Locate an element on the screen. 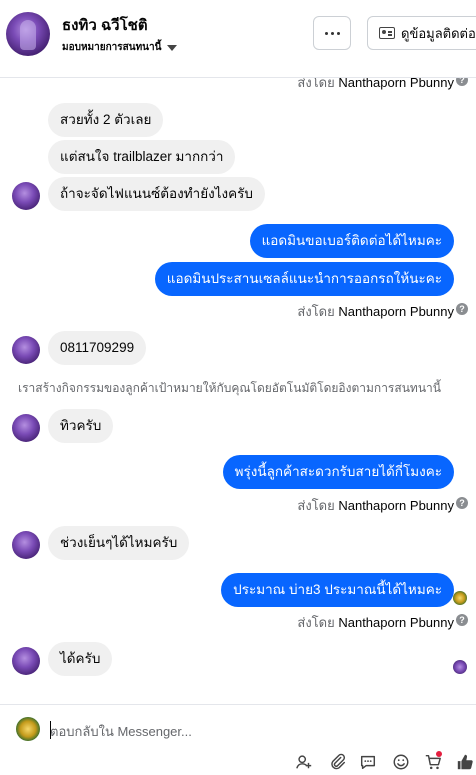  read-receipt-avatar is located at coordinates (460, 598).